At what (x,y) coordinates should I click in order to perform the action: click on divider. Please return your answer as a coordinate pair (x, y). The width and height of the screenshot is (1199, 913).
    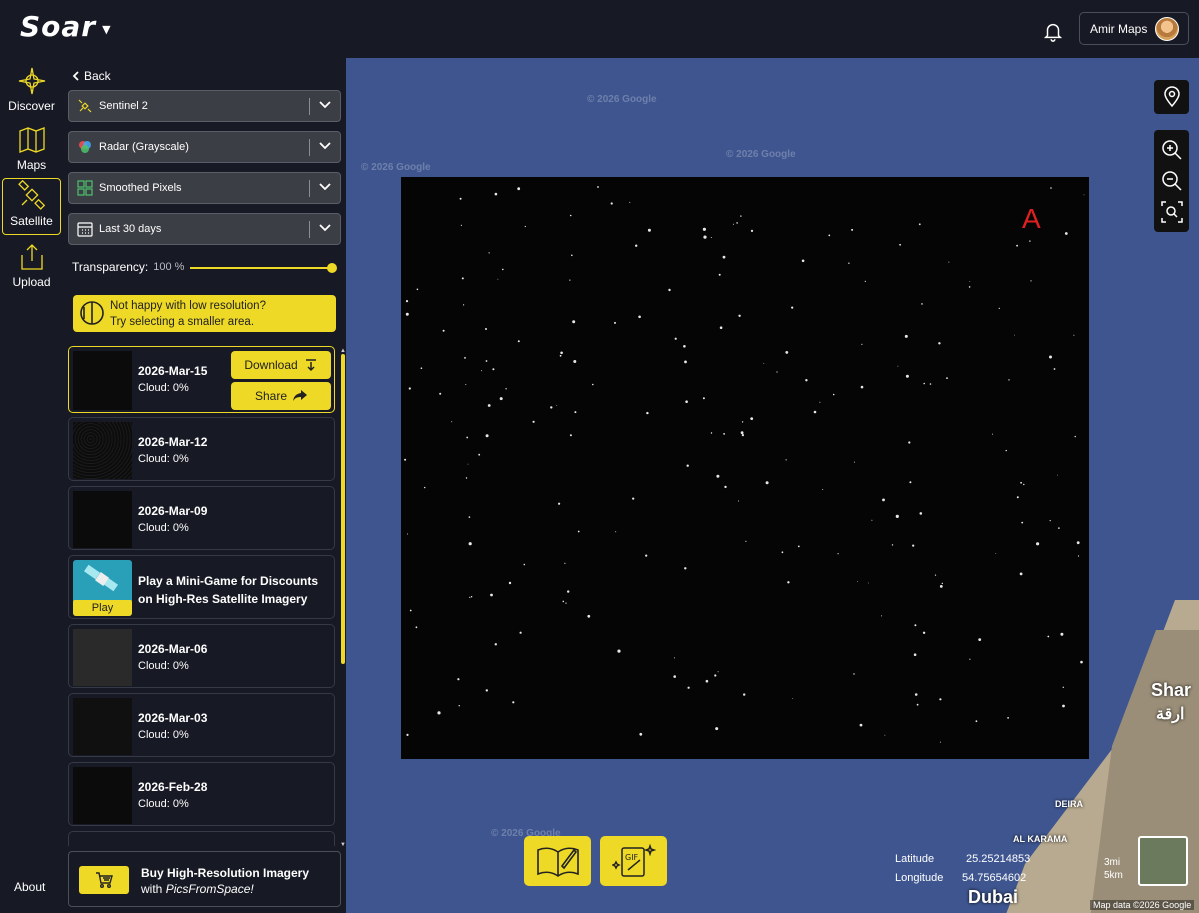
    Looking at the image, I should click on (309, 147).